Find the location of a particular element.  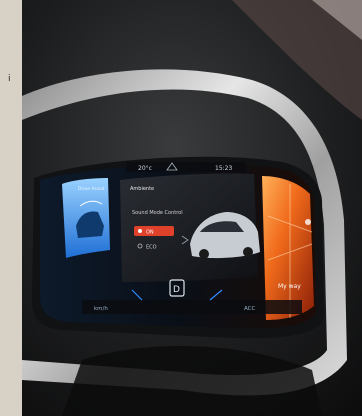

menu-item-2-label: ECO is located at coordinates (151, 248).